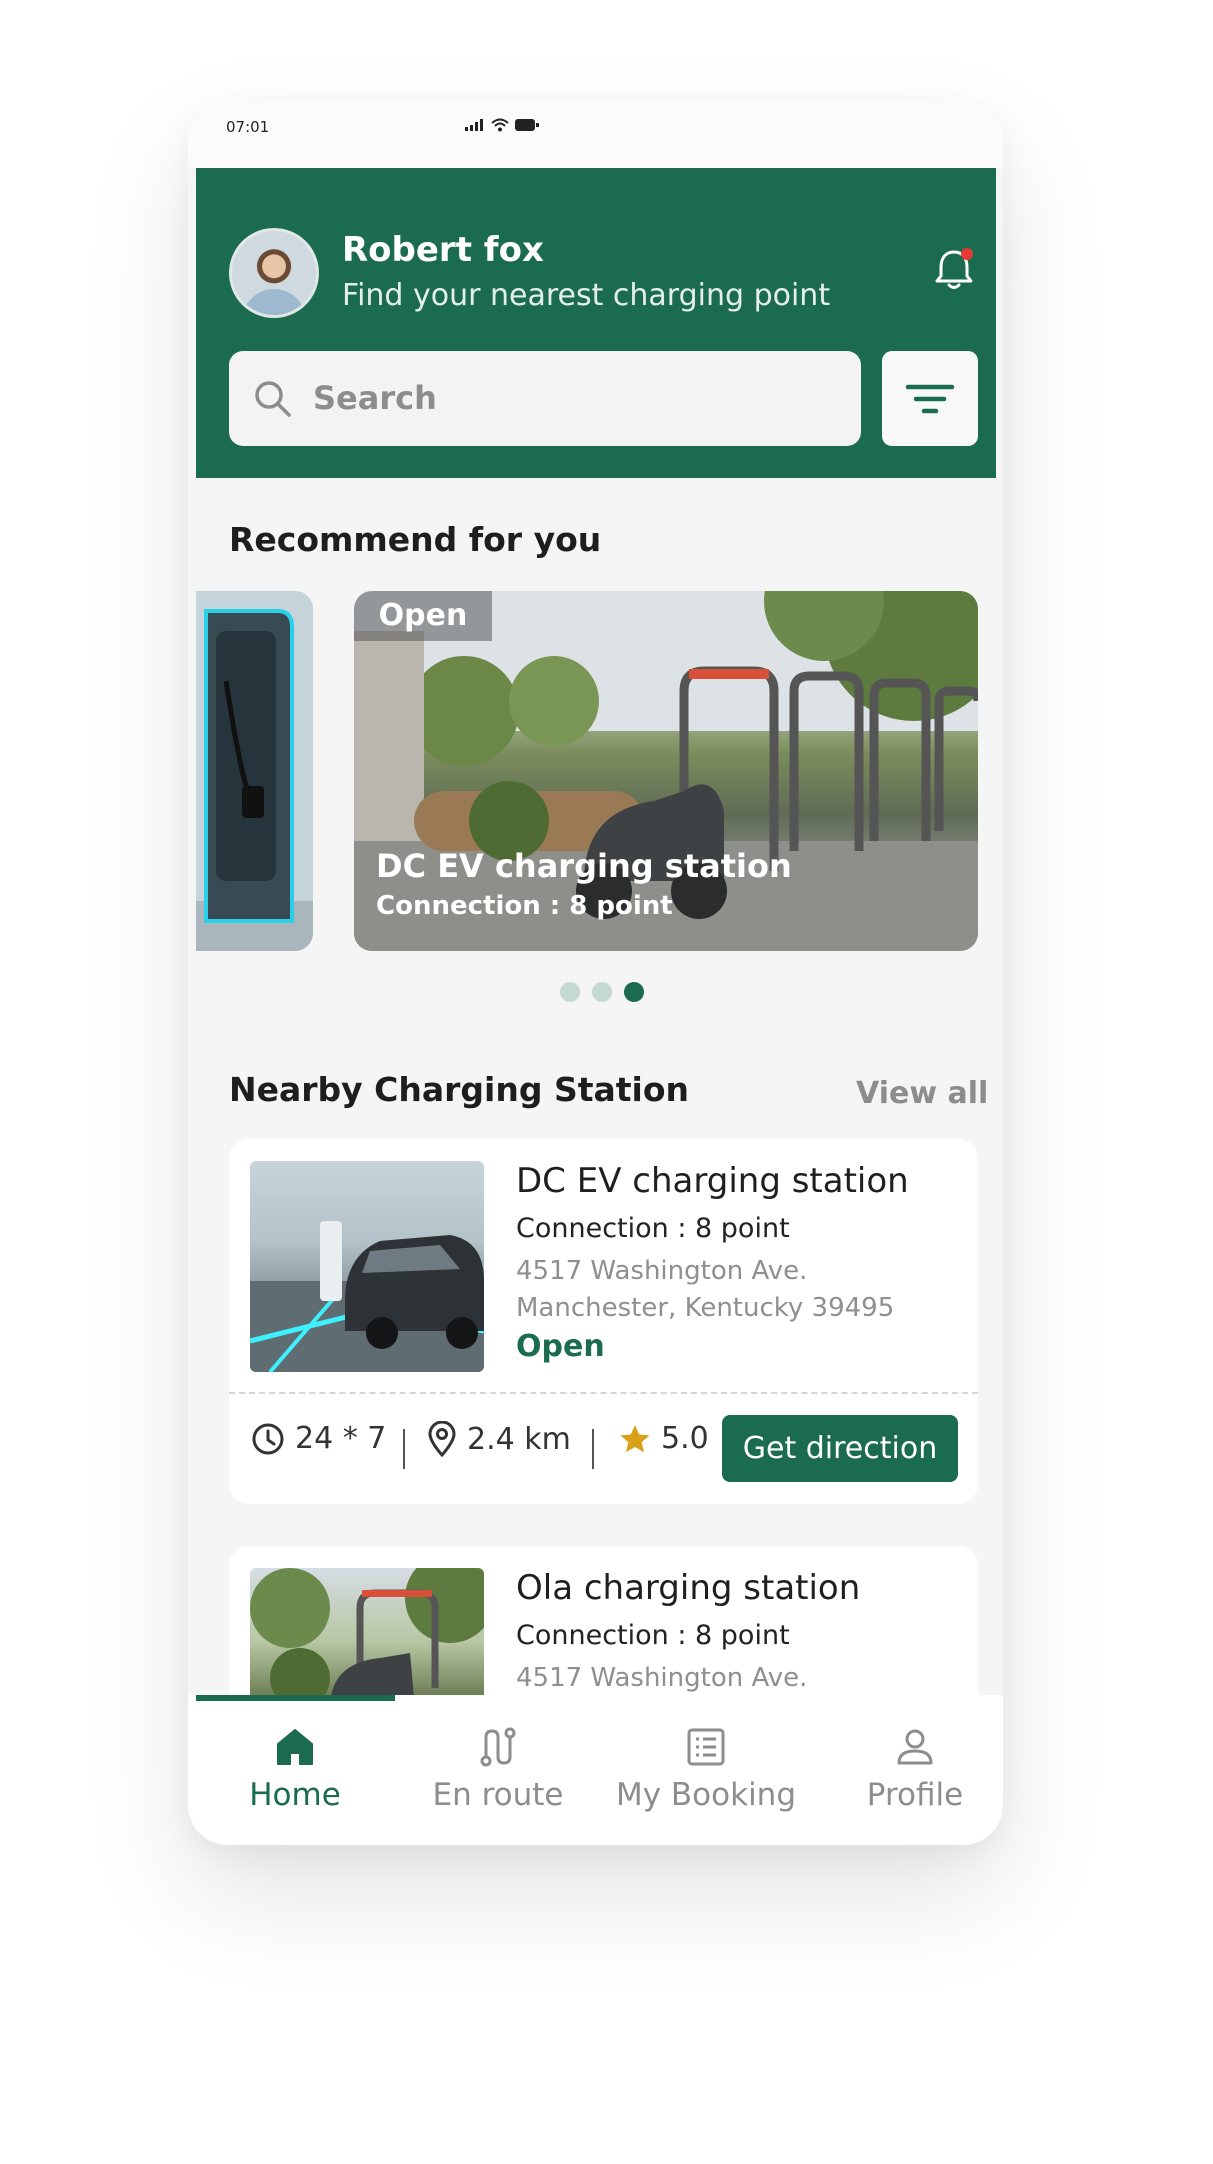 Image resolution: width=1213 pixels, height=2164 pixels. Describe the element at coordinates (915, 1747) in the screenshot. I see `profile-icon` at that location.